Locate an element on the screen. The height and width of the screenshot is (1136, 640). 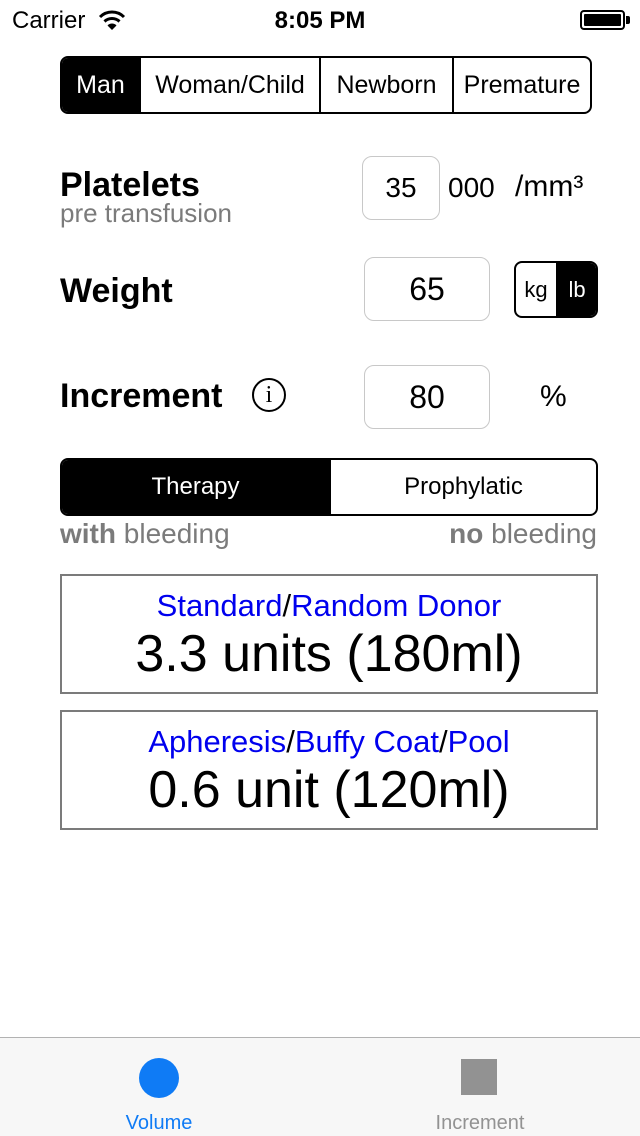
weight-unit-selector: kg lb is located at coordinates (556, 289).